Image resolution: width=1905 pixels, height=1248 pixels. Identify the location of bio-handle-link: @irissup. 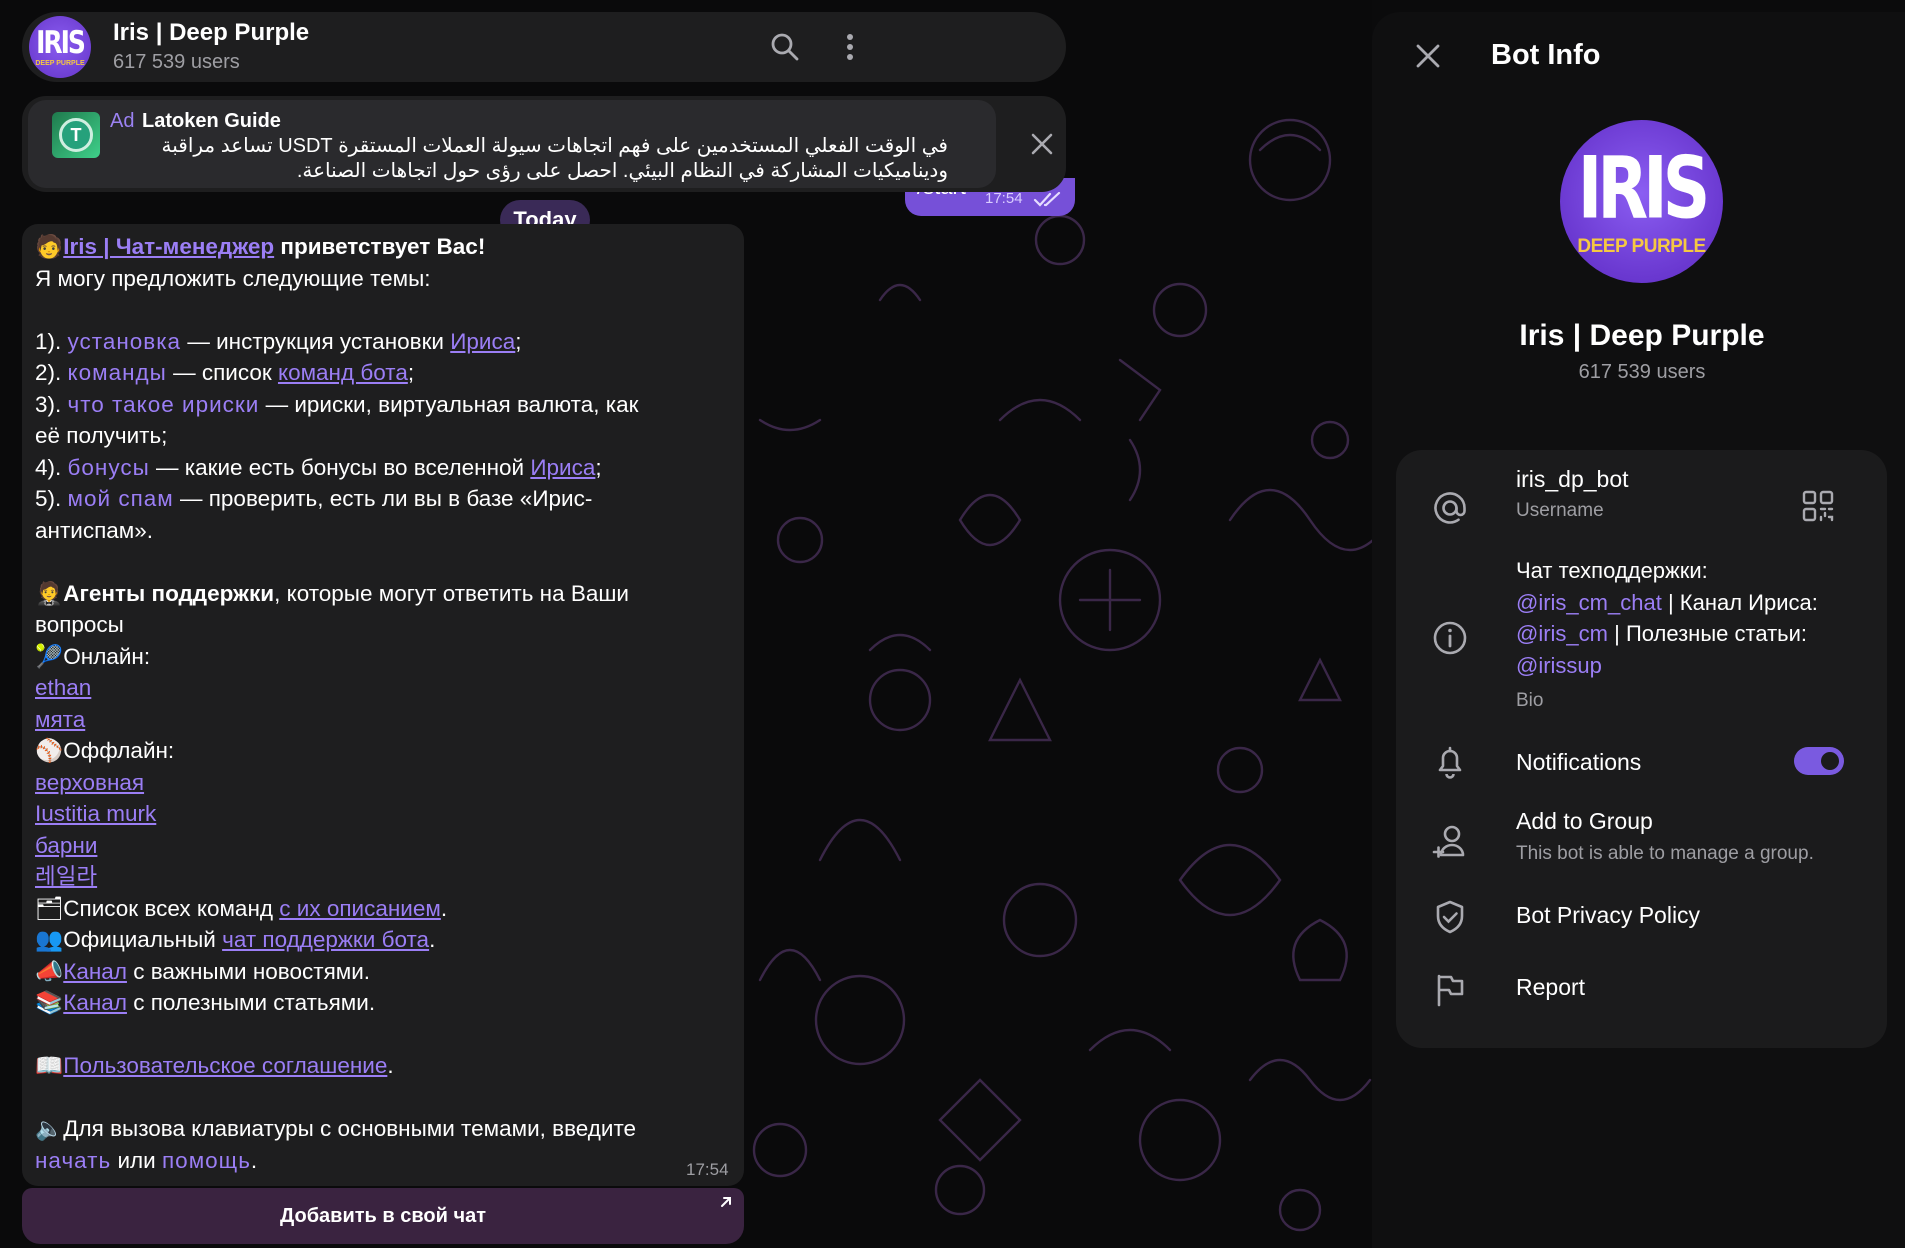
(1559, 665).